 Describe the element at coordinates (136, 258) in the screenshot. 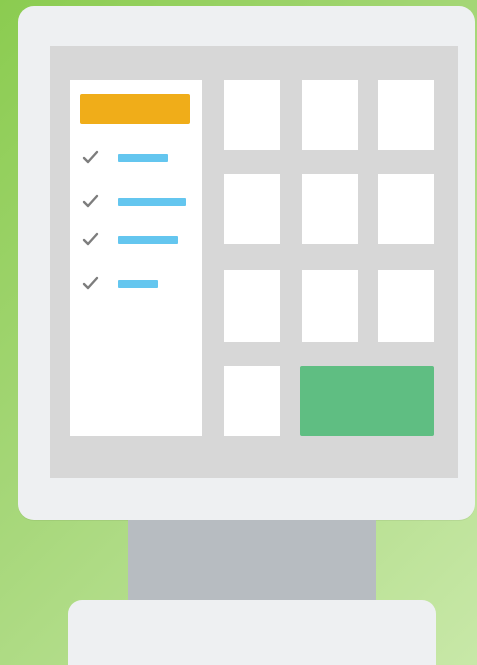

I see `checklist-panel` at that location.